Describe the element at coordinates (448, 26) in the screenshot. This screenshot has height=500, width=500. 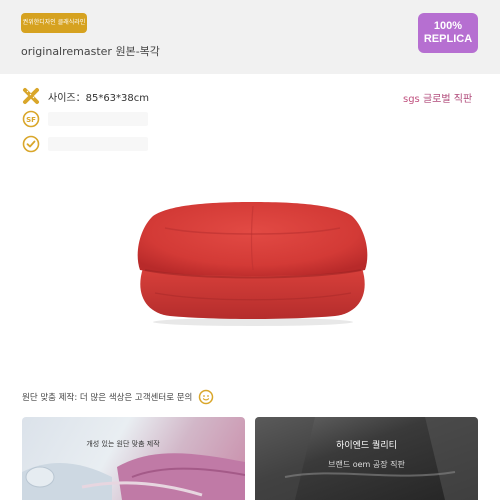
I see `replica-badge-line1: 100%` at that location.